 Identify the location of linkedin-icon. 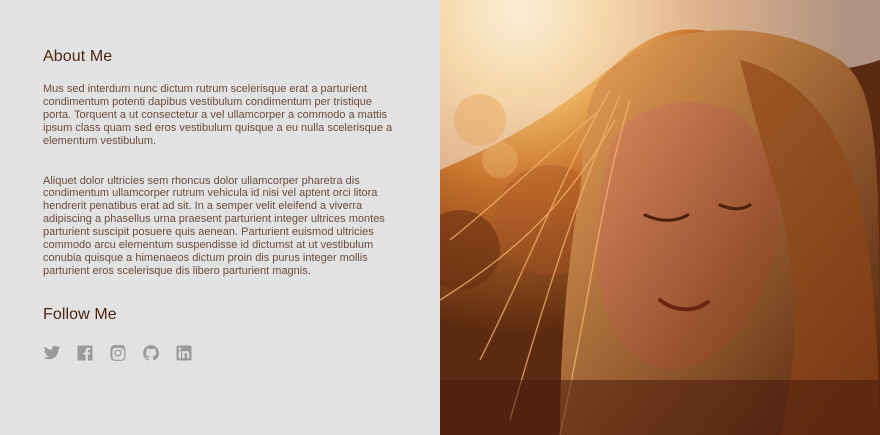
(184, 353).